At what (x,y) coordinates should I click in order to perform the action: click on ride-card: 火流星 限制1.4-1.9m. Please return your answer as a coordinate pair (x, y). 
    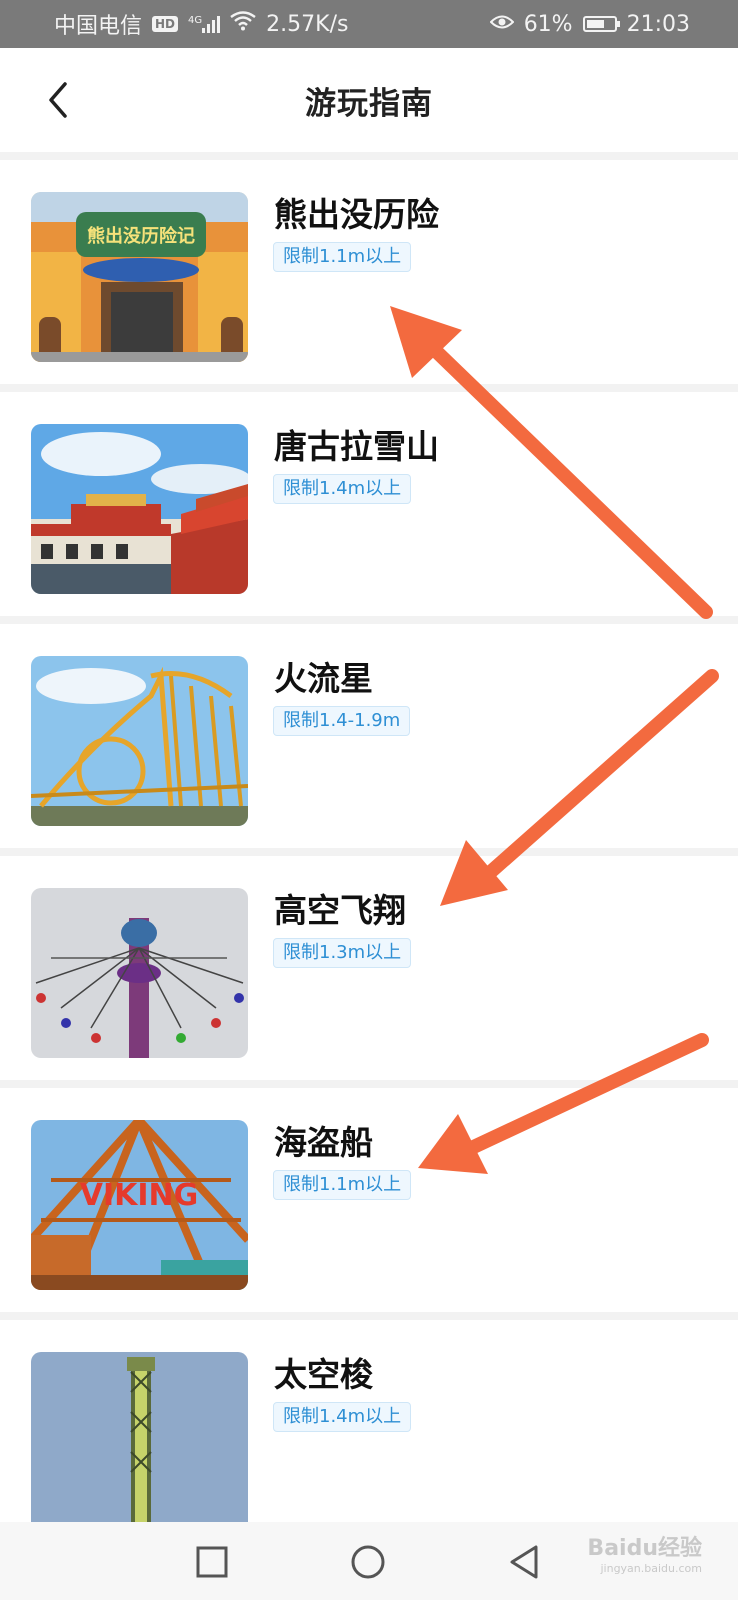
    Looking at the image, I should click on (369, 736).